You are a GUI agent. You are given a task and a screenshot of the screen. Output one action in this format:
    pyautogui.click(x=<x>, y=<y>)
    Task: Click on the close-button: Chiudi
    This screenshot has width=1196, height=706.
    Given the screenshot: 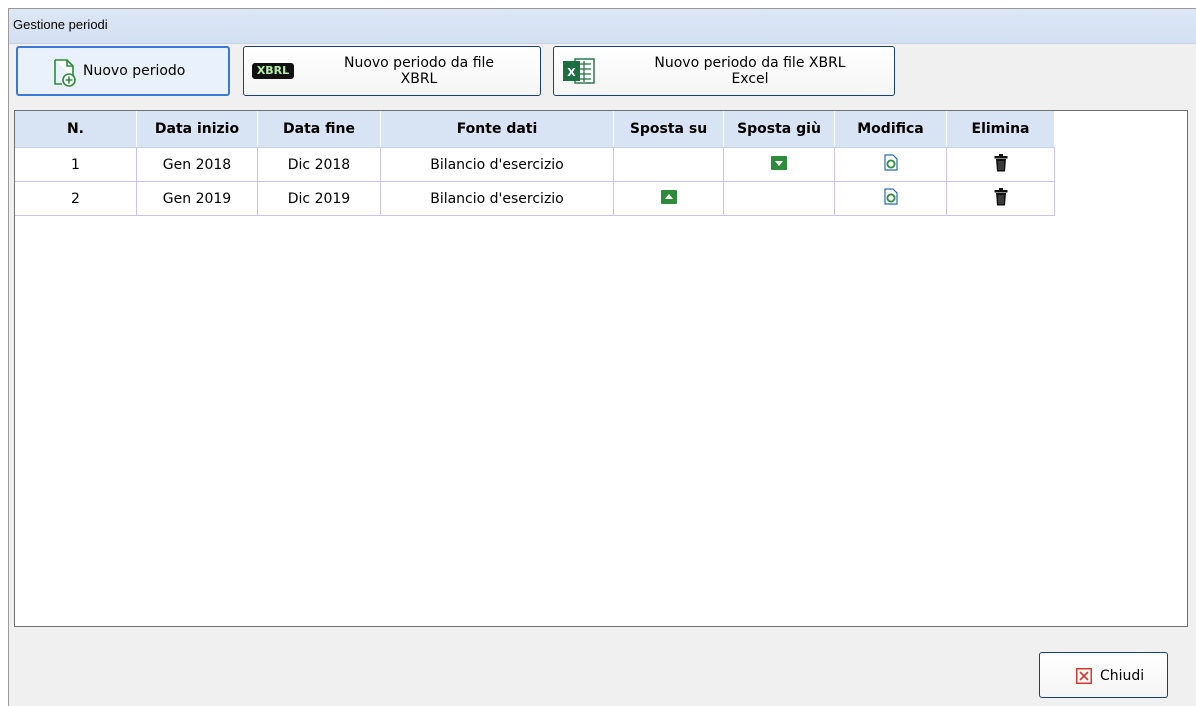 What is the action you would take?
    pyautogui.click(x=1103, y=675)
    